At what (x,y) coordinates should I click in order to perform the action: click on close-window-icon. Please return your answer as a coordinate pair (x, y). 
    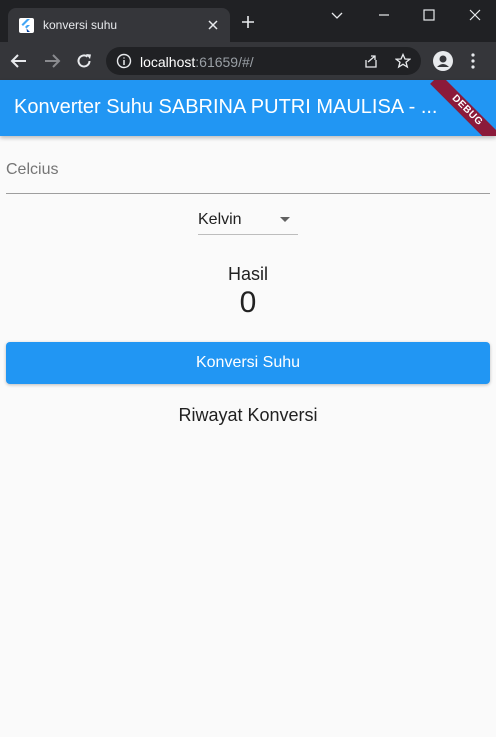
    Looking at the image, I should click on (475, 15).